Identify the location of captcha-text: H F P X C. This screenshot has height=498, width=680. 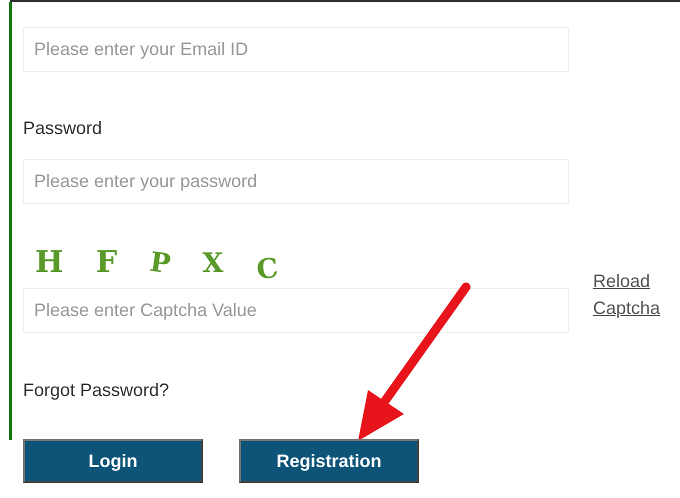
(156, 263).